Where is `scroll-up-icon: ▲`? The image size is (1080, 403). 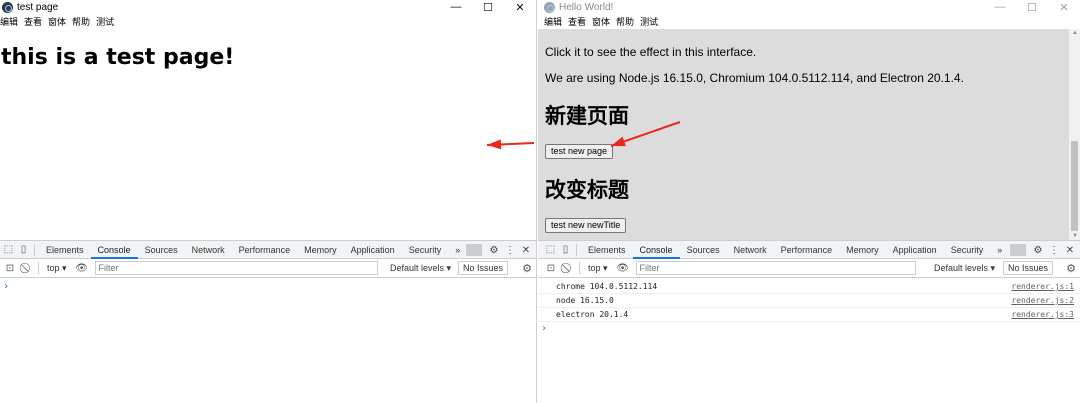 scroll-up-icon: ▲ is located at coordinates (1075, 33).